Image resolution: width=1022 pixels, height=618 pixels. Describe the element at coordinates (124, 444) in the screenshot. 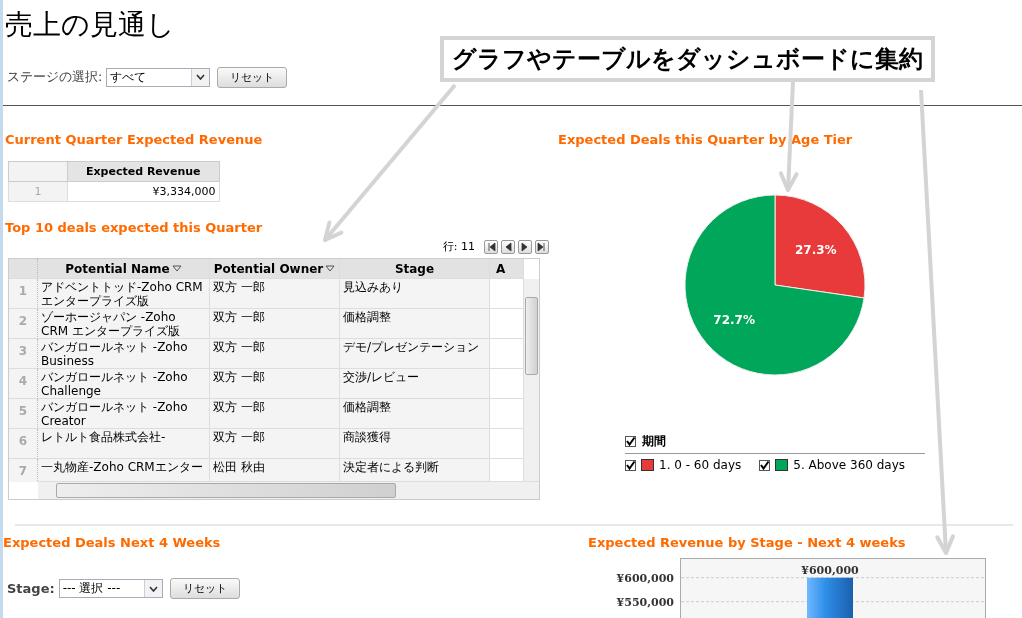

I see `table-cell: レトルト食品株式会社-` at that location.